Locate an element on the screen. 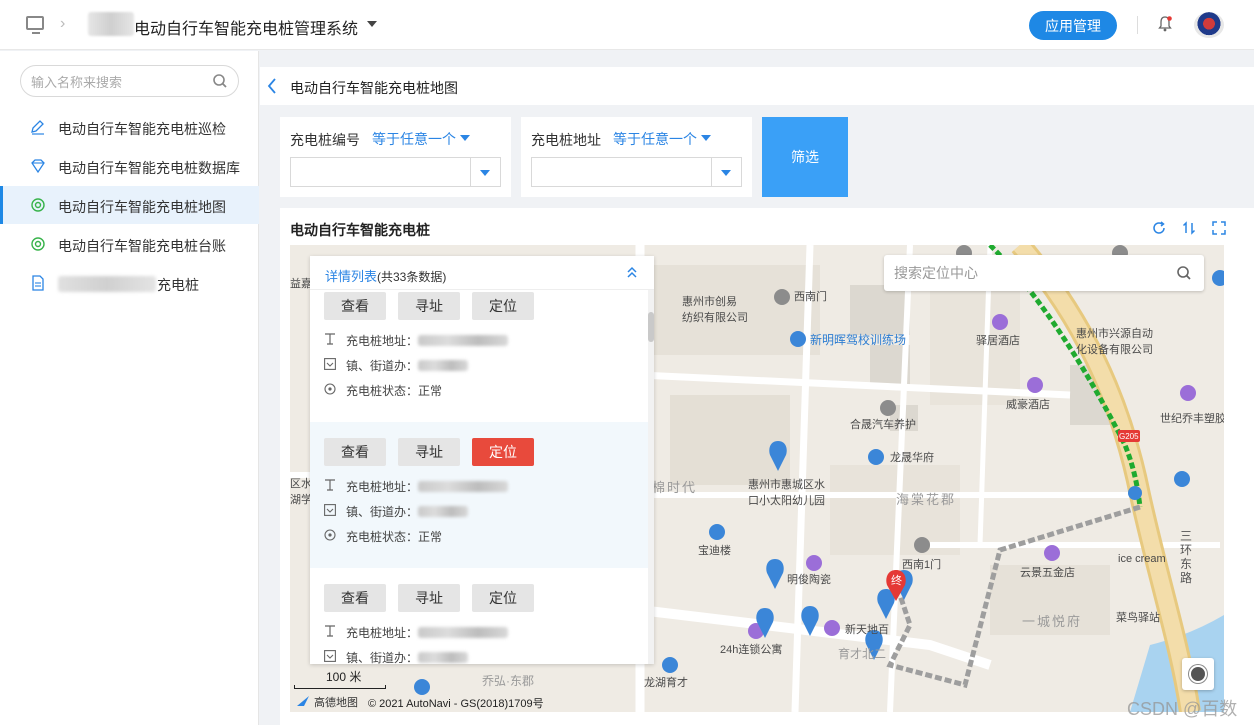 This screenshot has width=1254, height=725. map-label: 湖学 is located at coordinates (301, 500).